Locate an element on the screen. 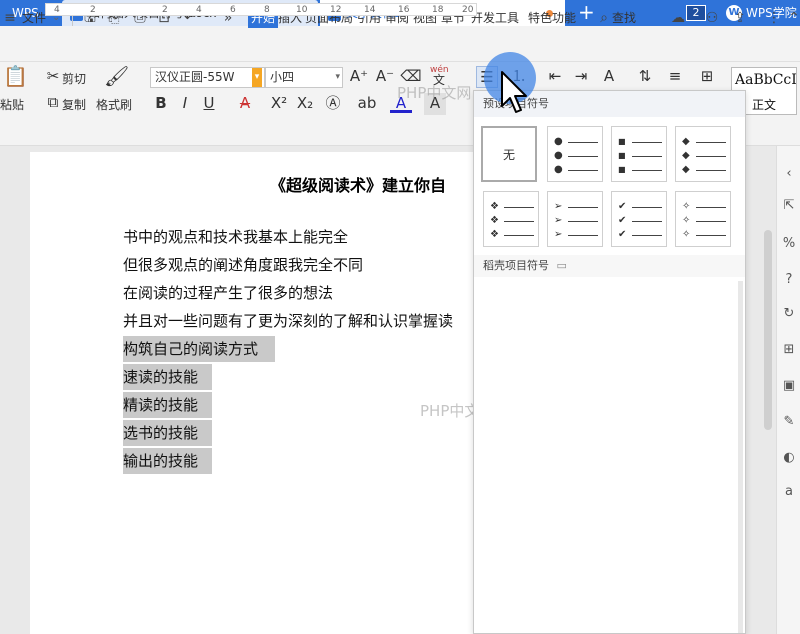  ruler-number: 14 is located at coordinates (370, 10).